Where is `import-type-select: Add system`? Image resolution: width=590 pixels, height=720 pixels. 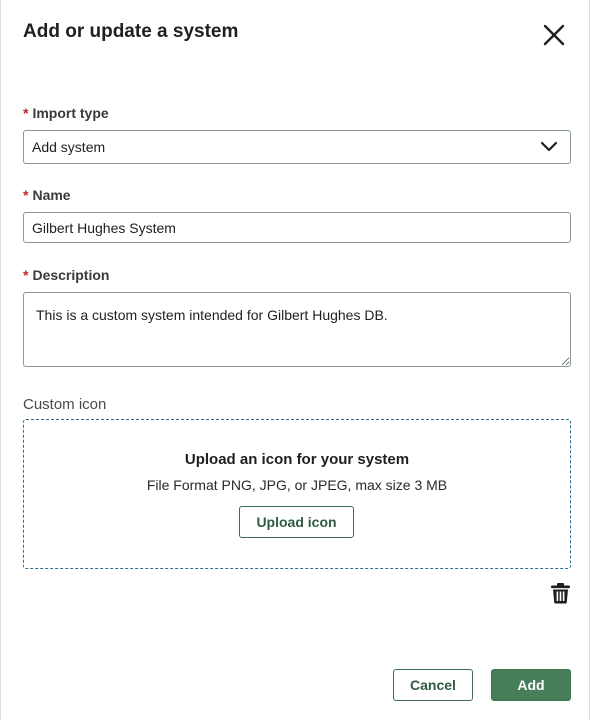 import-type-select: Add system is located at coordinates (297, 147).